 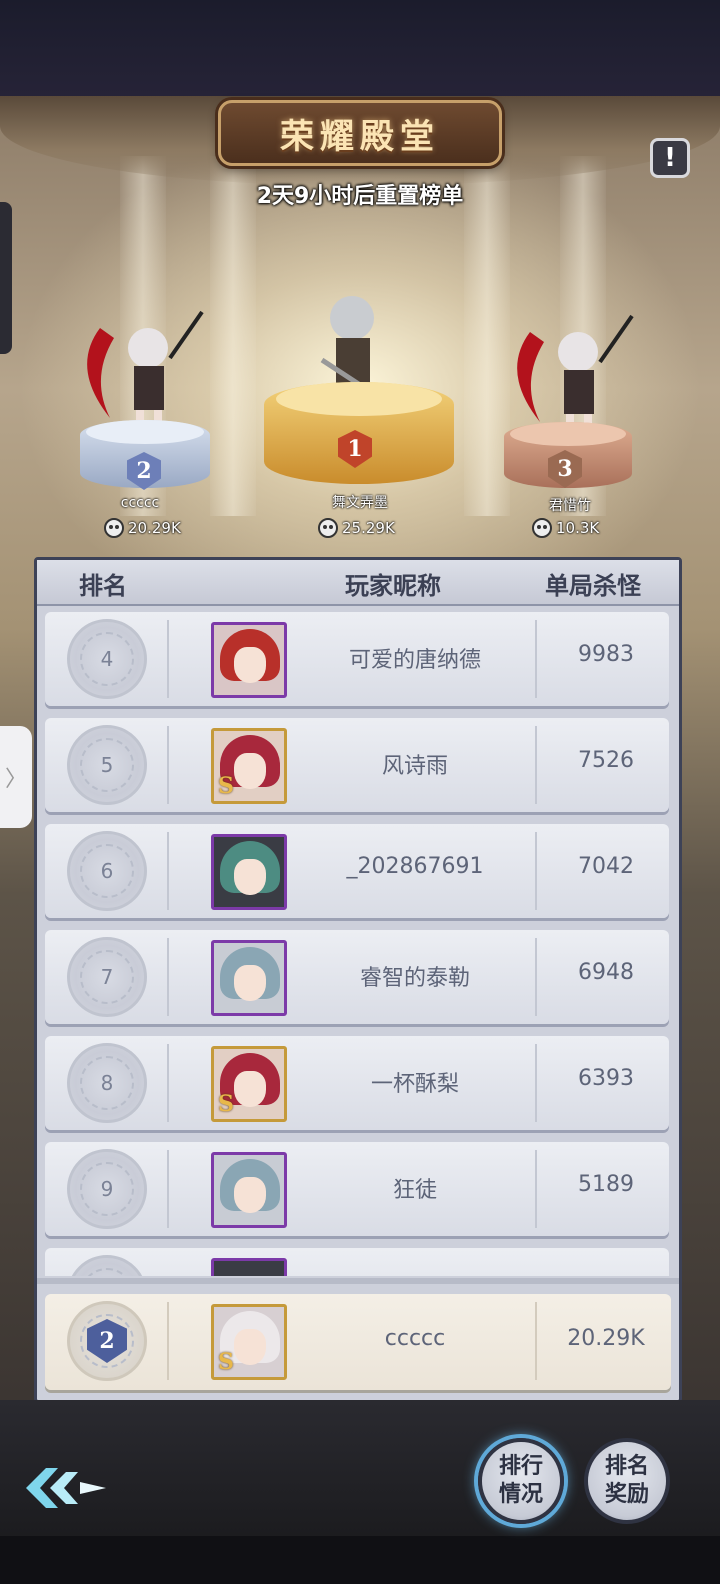 What do you see at coordinates (606, 972) in the screenshot?
I see `kill-count: 6948` at bounding box center [606, 972].